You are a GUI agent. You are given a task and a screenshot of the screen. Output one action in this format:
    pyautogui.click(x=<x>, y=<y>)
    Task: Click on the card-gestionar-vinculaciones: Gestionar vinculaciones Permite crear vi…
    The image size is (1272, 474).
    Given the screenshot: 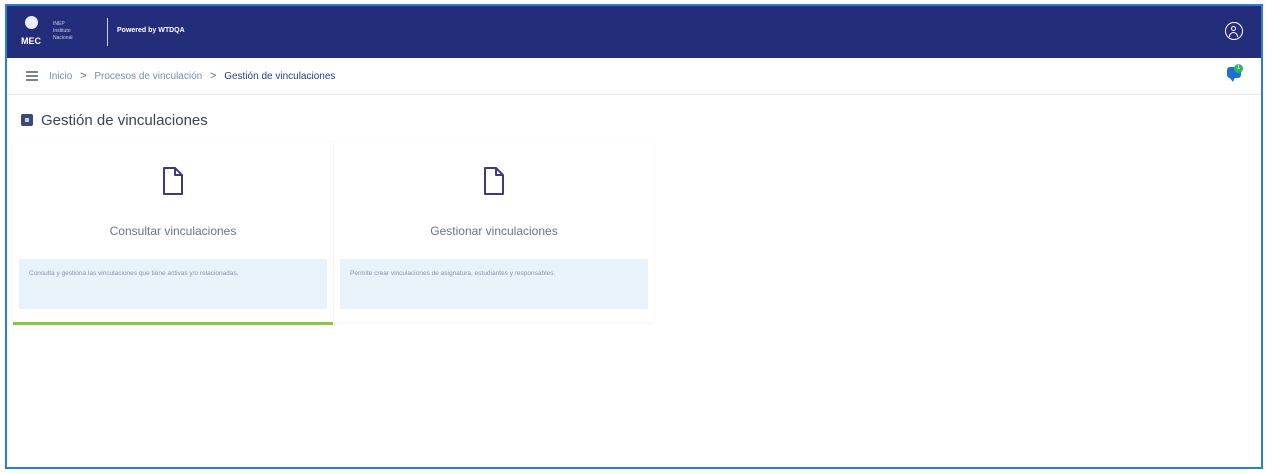 What is the action you would take?
    pyautogui.click(x=494, y=232)
    